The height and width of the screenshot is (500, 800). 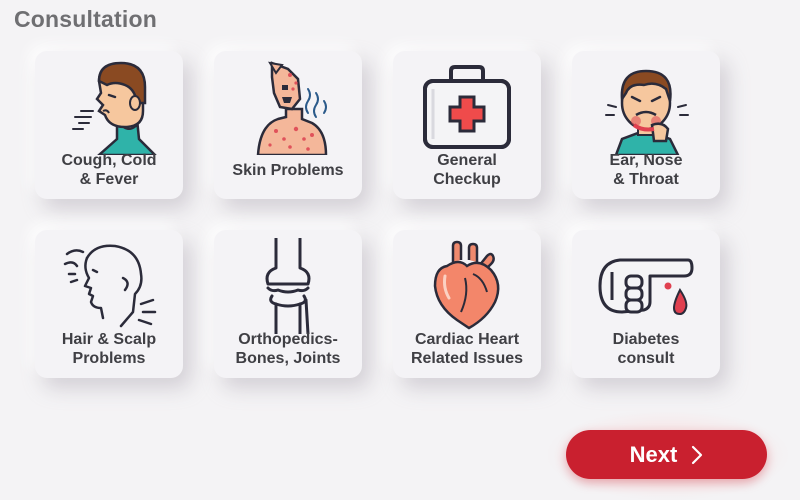 I want to click on skin-rash-icon, so click(x=288, y=107).